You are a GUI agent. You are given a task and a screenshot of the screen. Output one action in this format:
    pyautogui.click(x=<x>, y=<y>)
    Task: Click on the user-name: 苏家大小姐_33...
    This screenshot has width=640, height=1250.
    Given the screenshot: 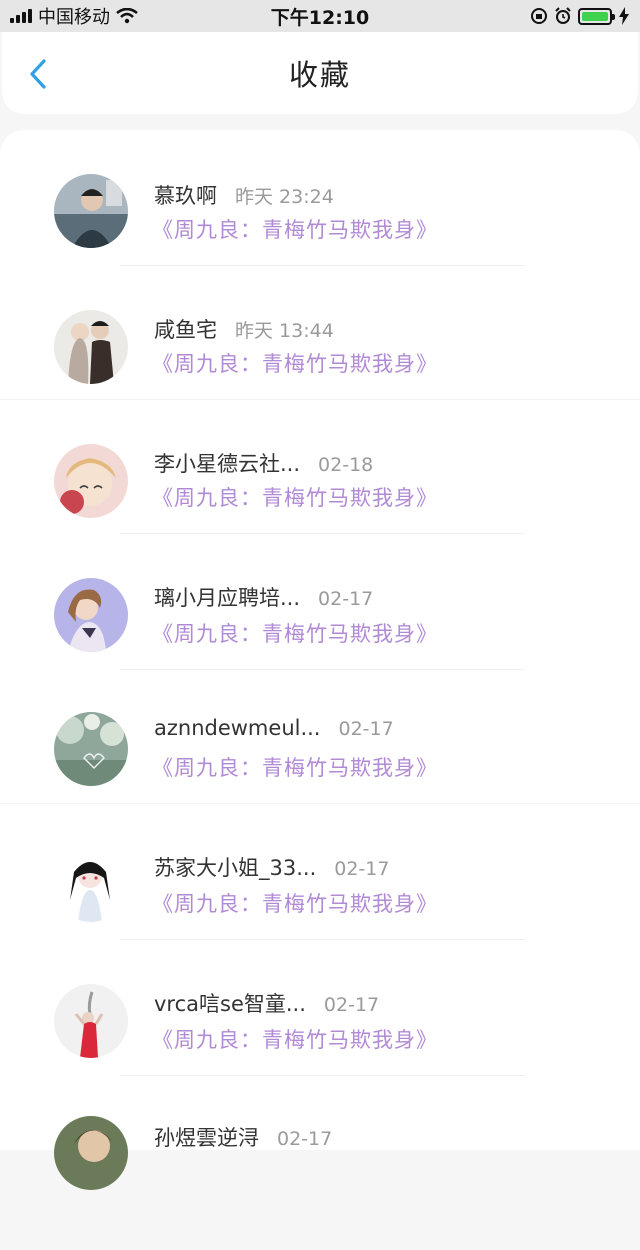 What is the action you would take?
    pyautogui.click(x=235, y=867)
    